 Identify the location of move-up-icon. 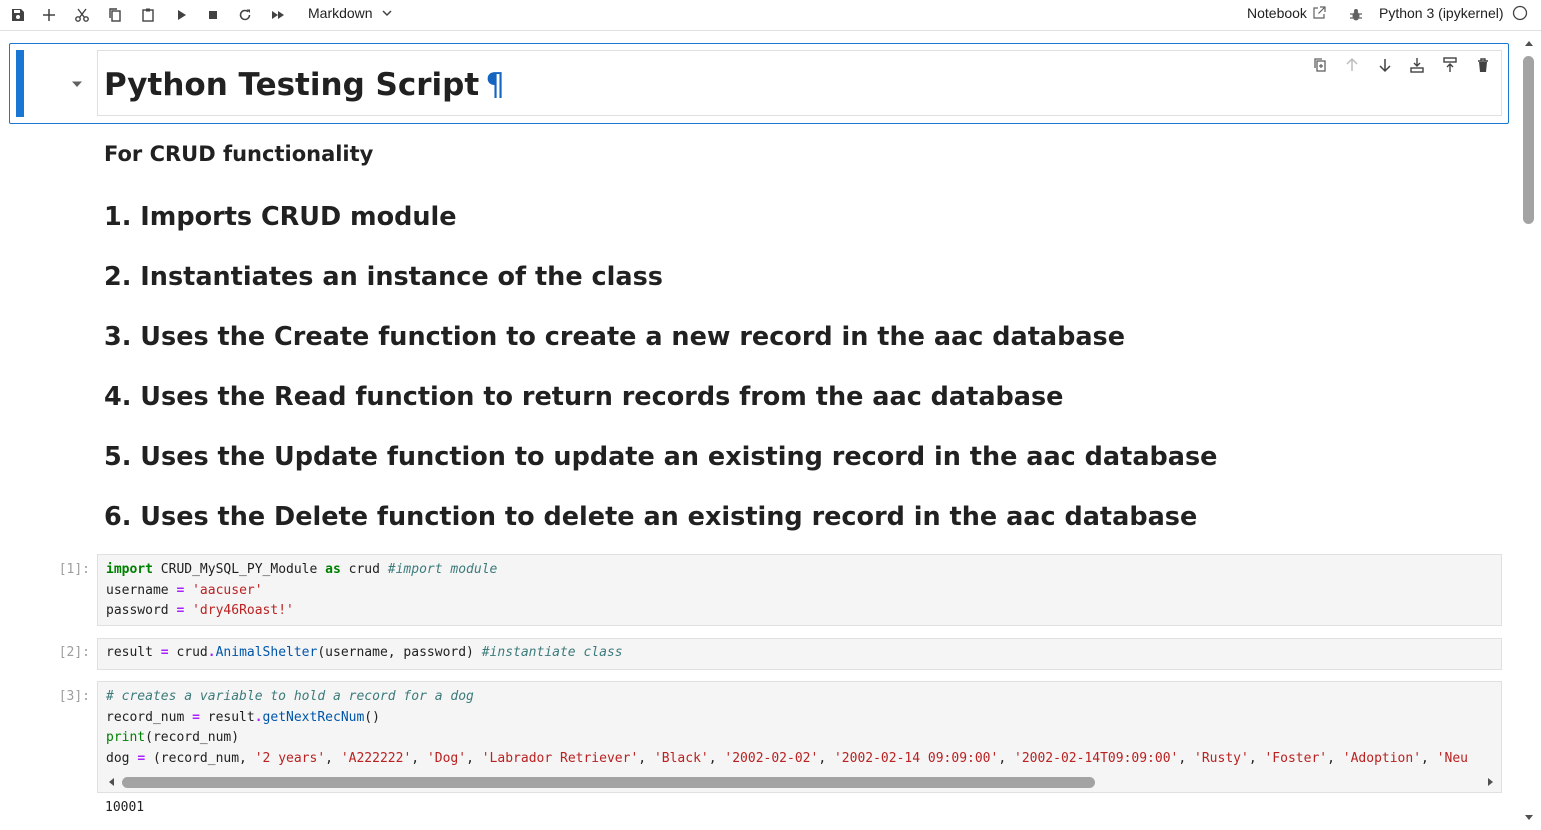
(1352, 66).